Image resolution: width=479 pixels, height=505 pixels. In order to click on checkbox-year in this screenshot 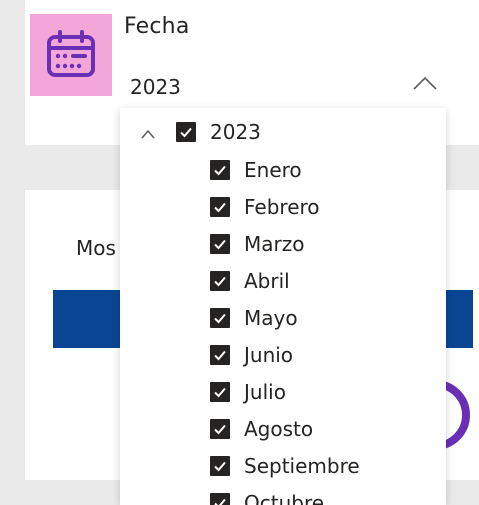, I will do `click(186, 132)`.